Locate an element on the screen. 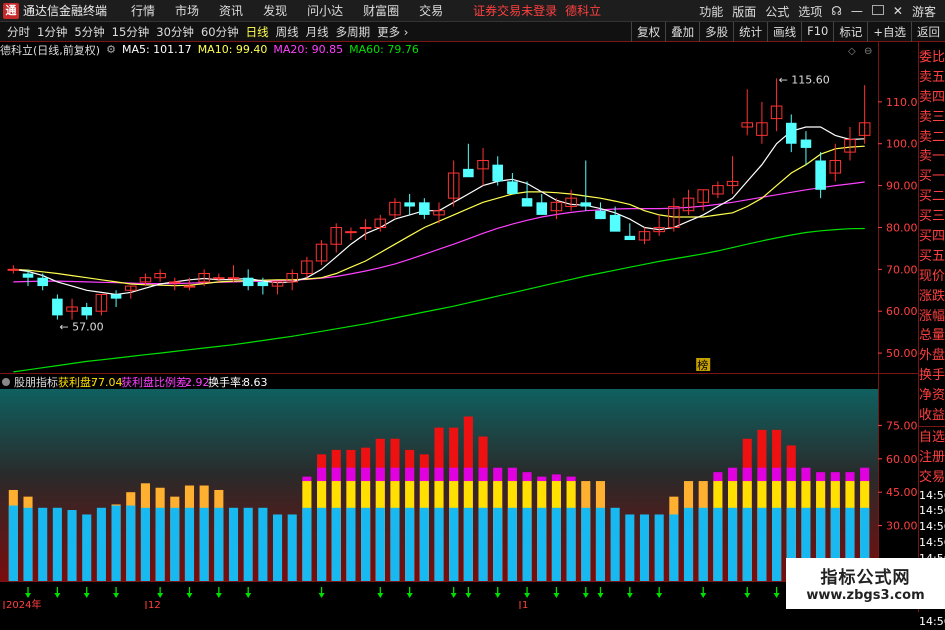 Image resolution: width=945 pixels, height=630 pixels. menu-item-trade: 交易 is located at coordinates (431, 10).